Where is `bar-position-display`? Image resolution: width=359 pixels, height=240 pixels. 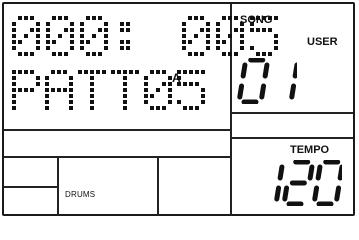
bar-position-display is located at coordinates (145, 36).